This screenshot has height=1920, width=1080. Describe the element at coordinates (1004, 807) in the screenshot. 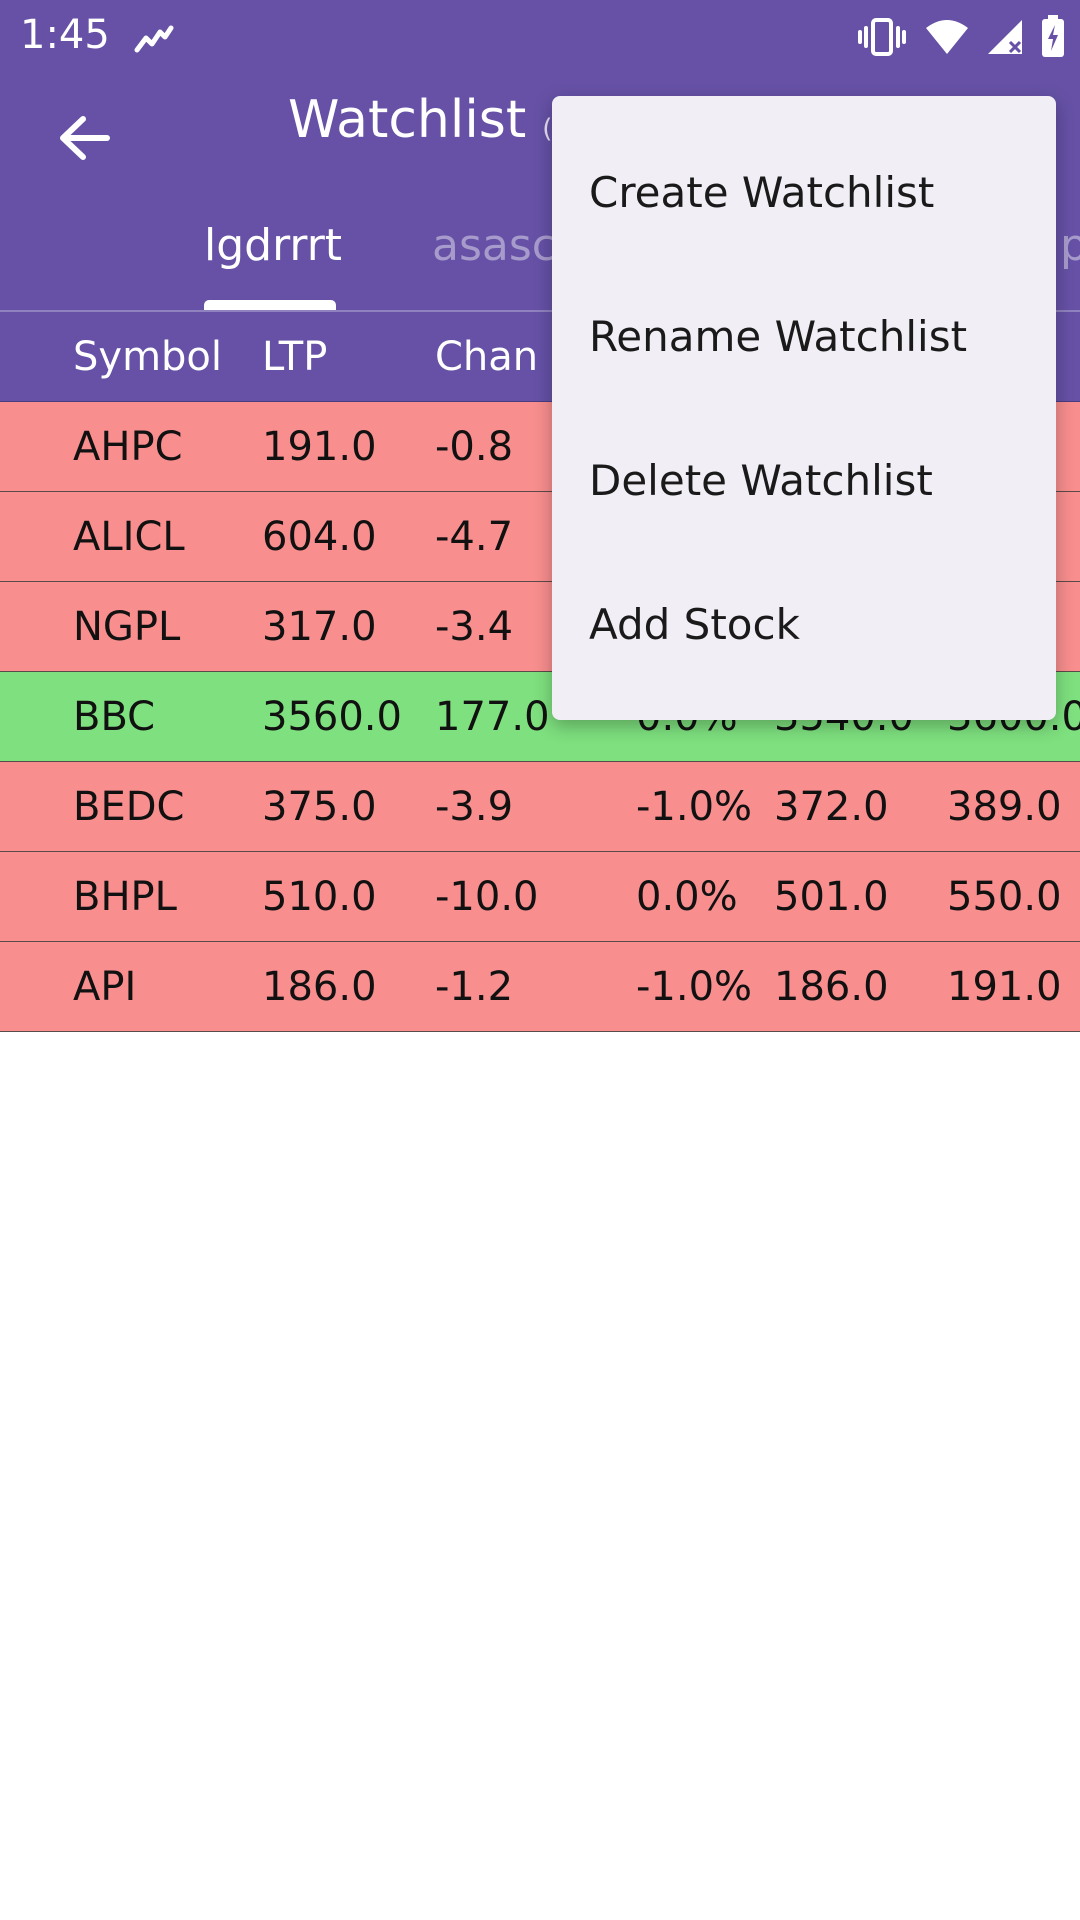

I see `cell-high: 389.0` at that location.